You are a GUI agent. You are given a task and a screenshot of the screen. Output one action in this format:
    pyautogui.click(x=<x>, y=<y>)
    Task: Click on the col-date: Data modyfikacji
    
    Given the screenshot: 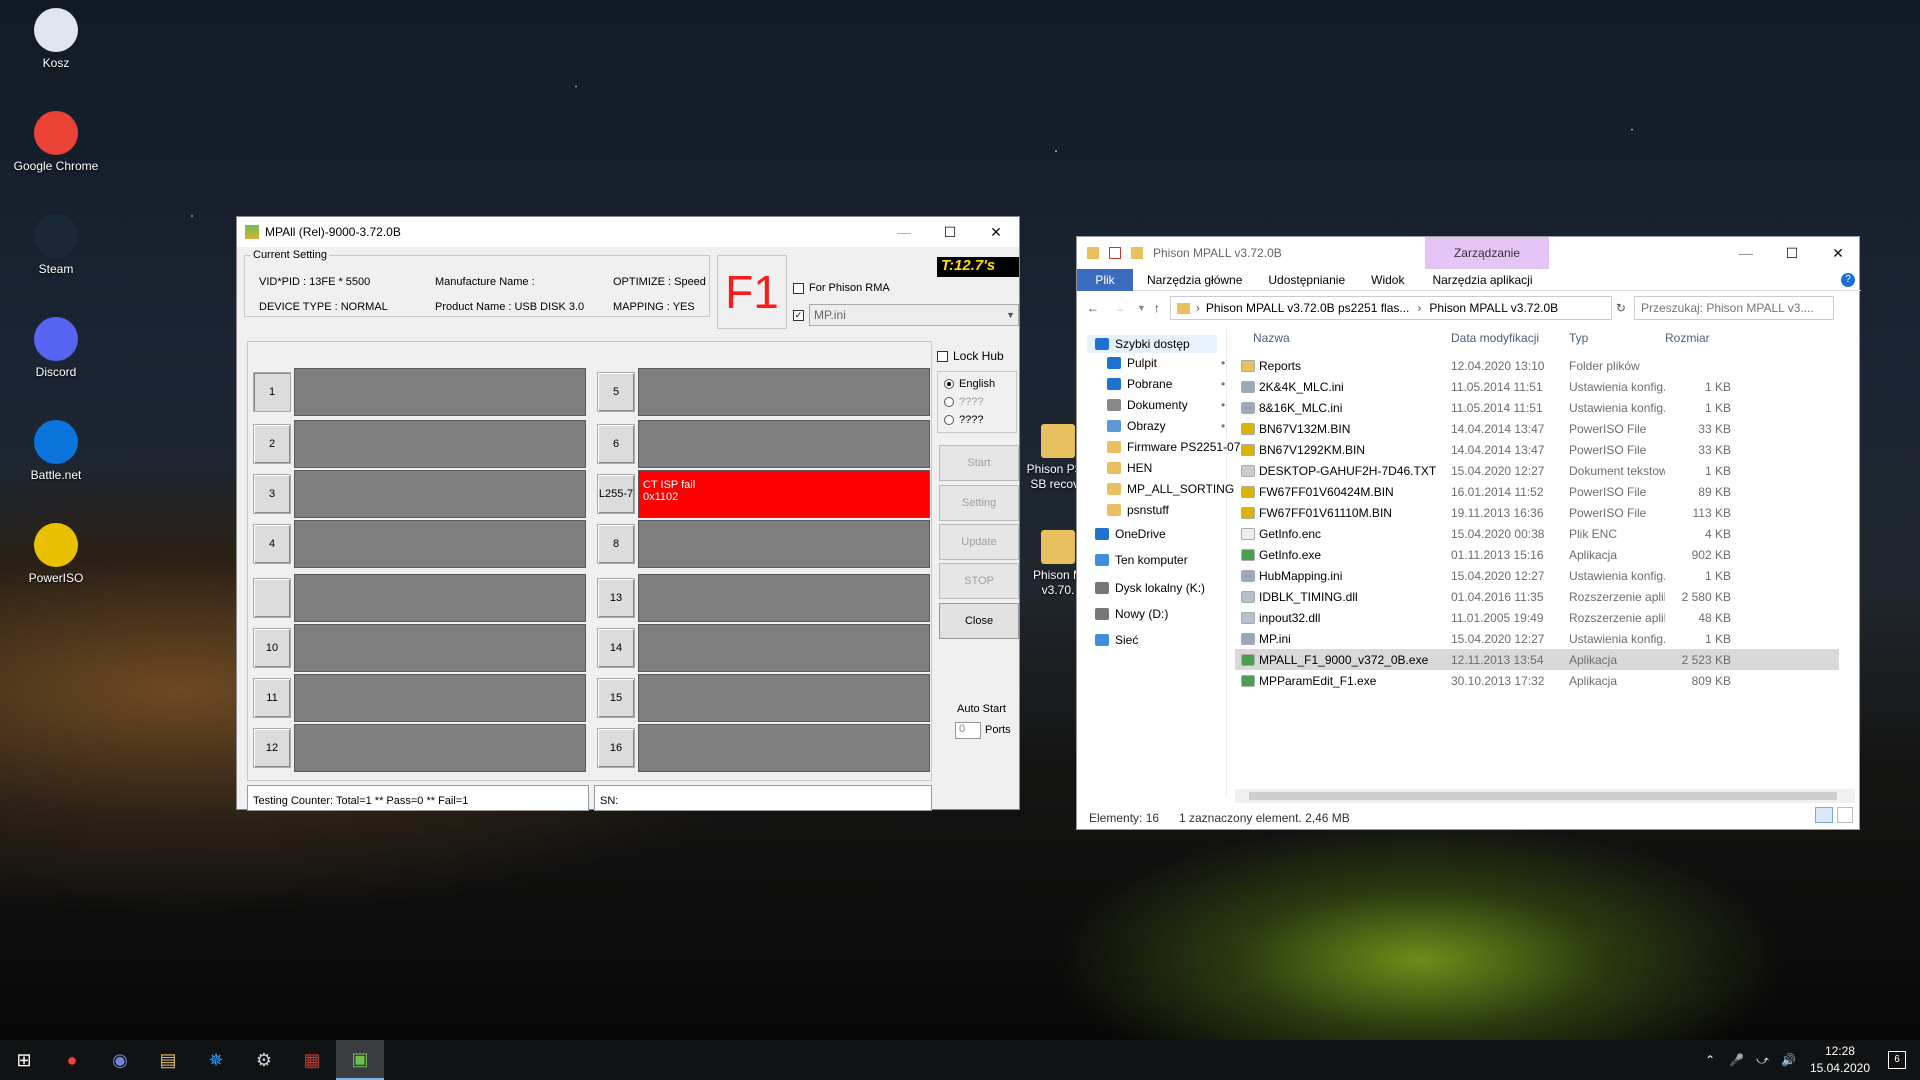 What is the action you would take?
    pyautogui.click(x=1495, y=338)
    